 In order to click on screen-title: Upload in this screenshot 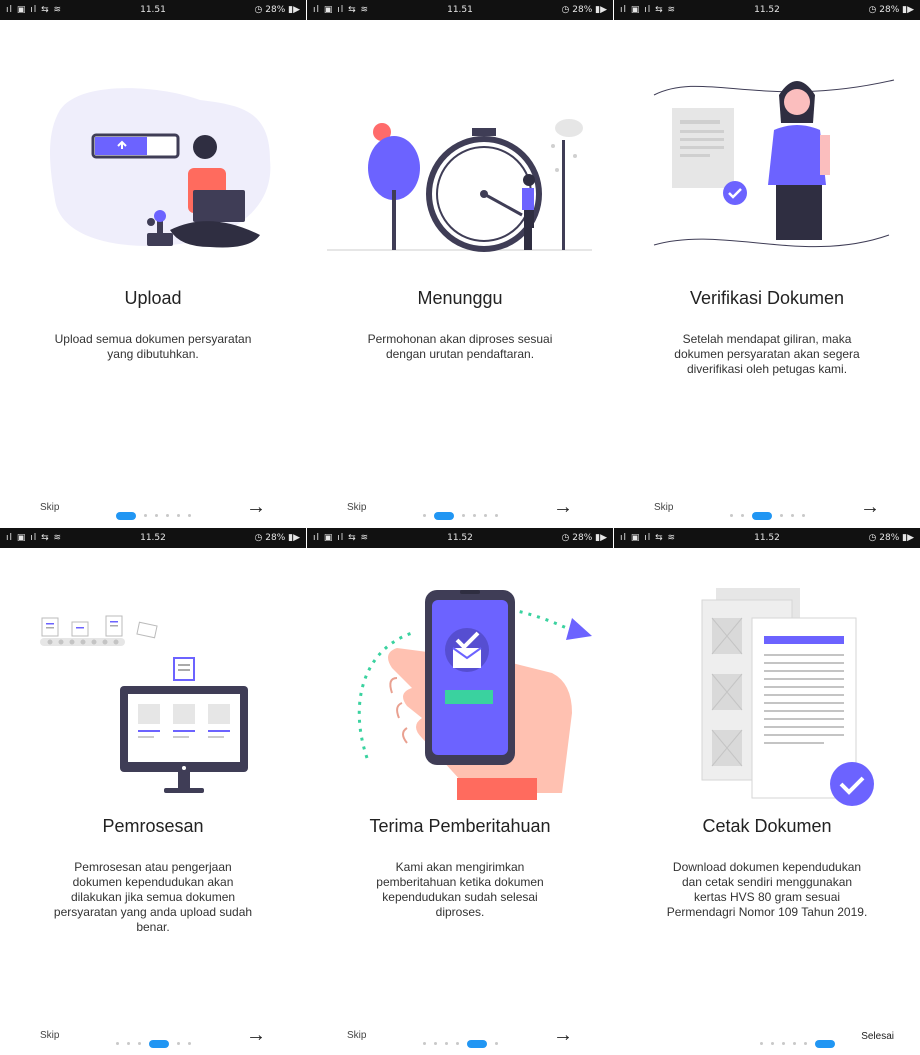, I will do `click(153, 298)`.